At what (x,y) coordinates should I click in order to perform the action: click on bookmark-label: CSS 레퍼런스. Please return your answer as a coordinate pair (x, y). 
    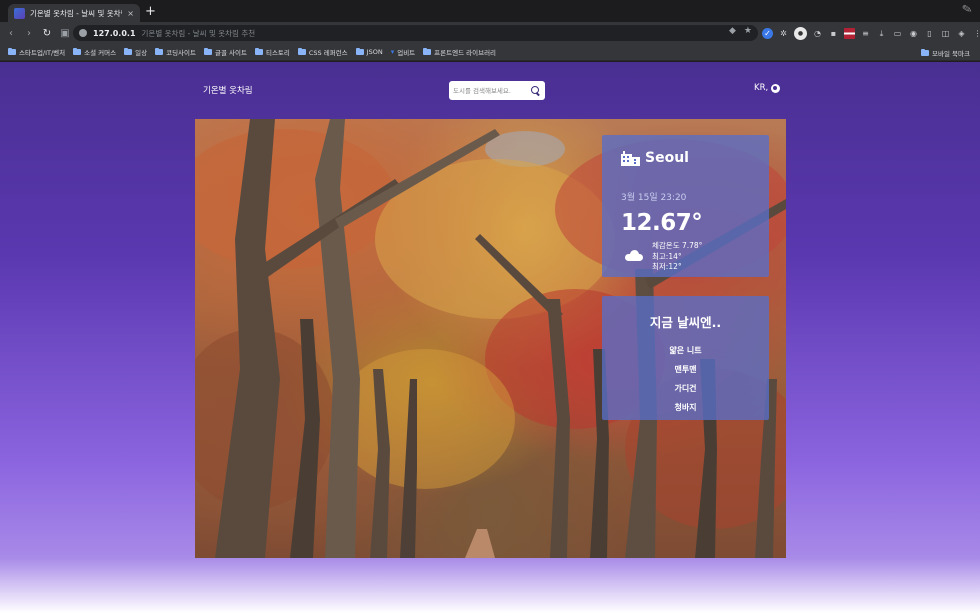
    Looking at the image, I should click on (328, 53).